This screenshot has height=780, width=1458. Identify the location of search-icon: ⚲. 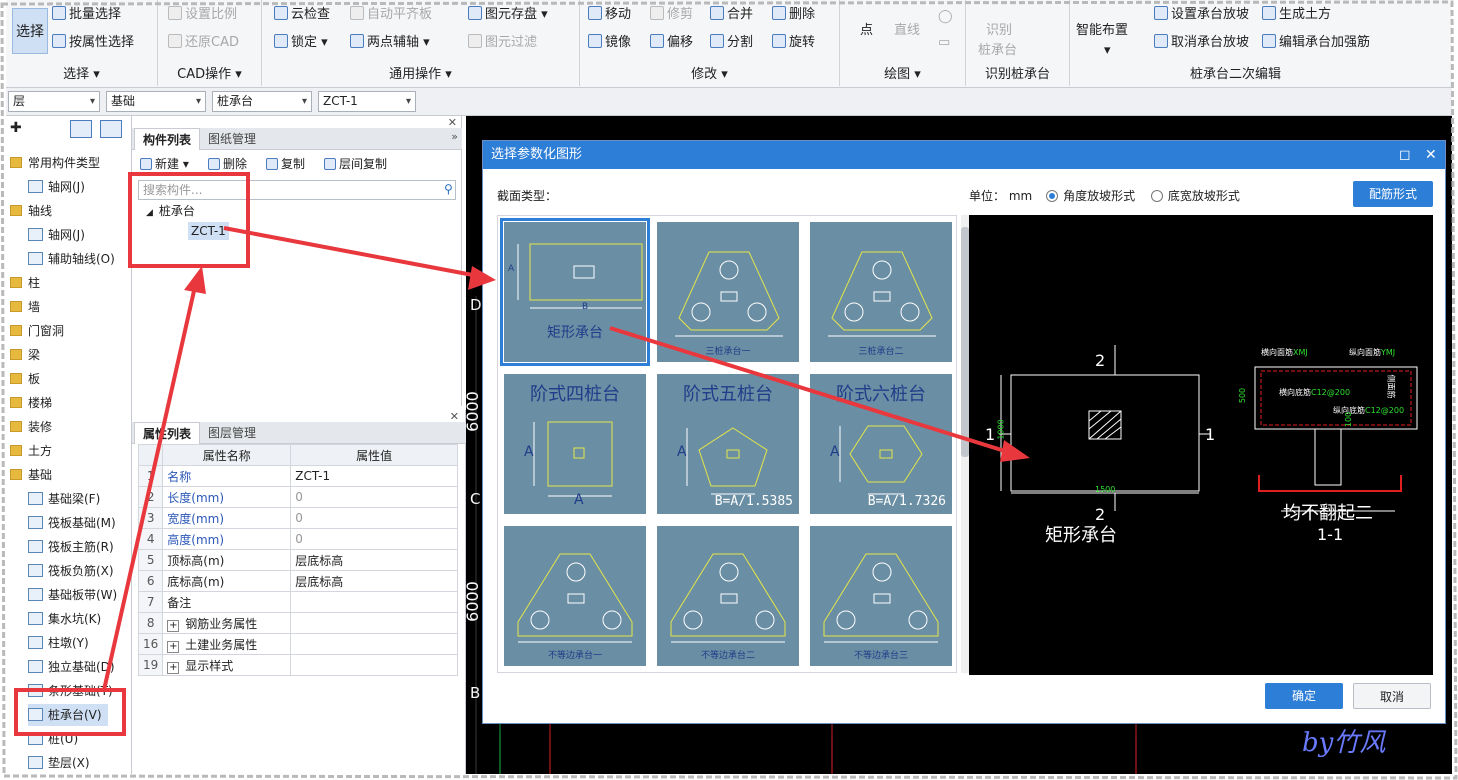
(448, 189).